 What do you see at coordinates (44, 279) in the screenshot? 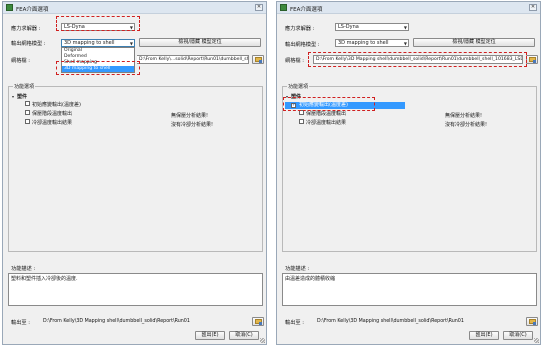
I see `description-text: 塑料和塑件插入冷卻後的溫度.` at bounding box center [44, 279].